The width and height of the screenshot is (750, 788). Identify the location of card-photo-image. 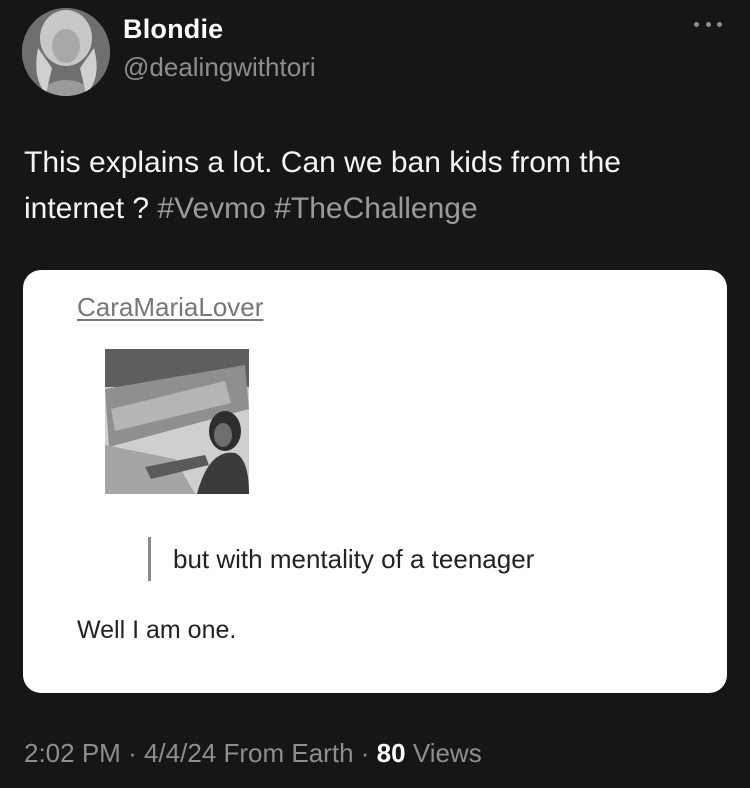
(177, 421).